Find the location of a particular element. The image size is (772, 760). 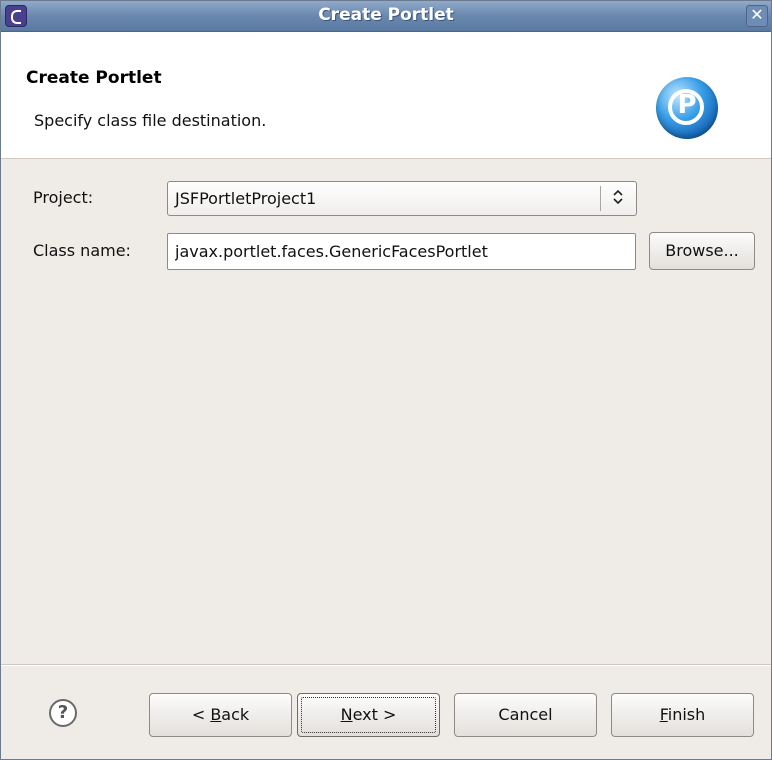

next-button: Next > is located at coordinates (368, 715).